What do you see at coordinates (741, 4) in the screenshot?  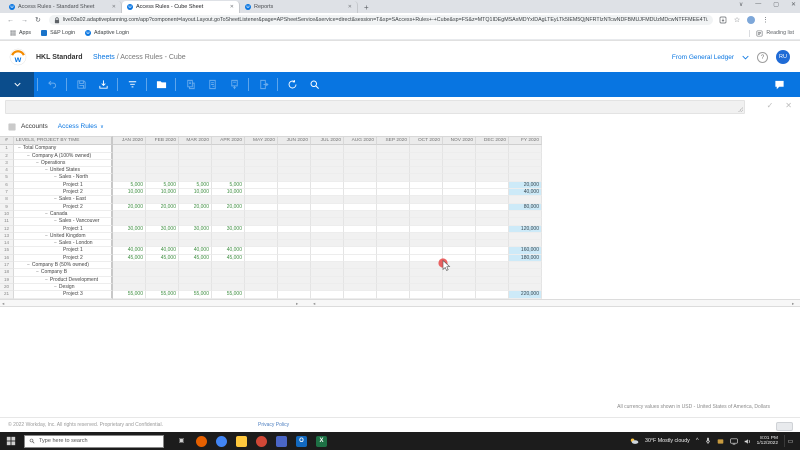 I see `tab-search-icon: ∨` at bounding box center [741, 4].